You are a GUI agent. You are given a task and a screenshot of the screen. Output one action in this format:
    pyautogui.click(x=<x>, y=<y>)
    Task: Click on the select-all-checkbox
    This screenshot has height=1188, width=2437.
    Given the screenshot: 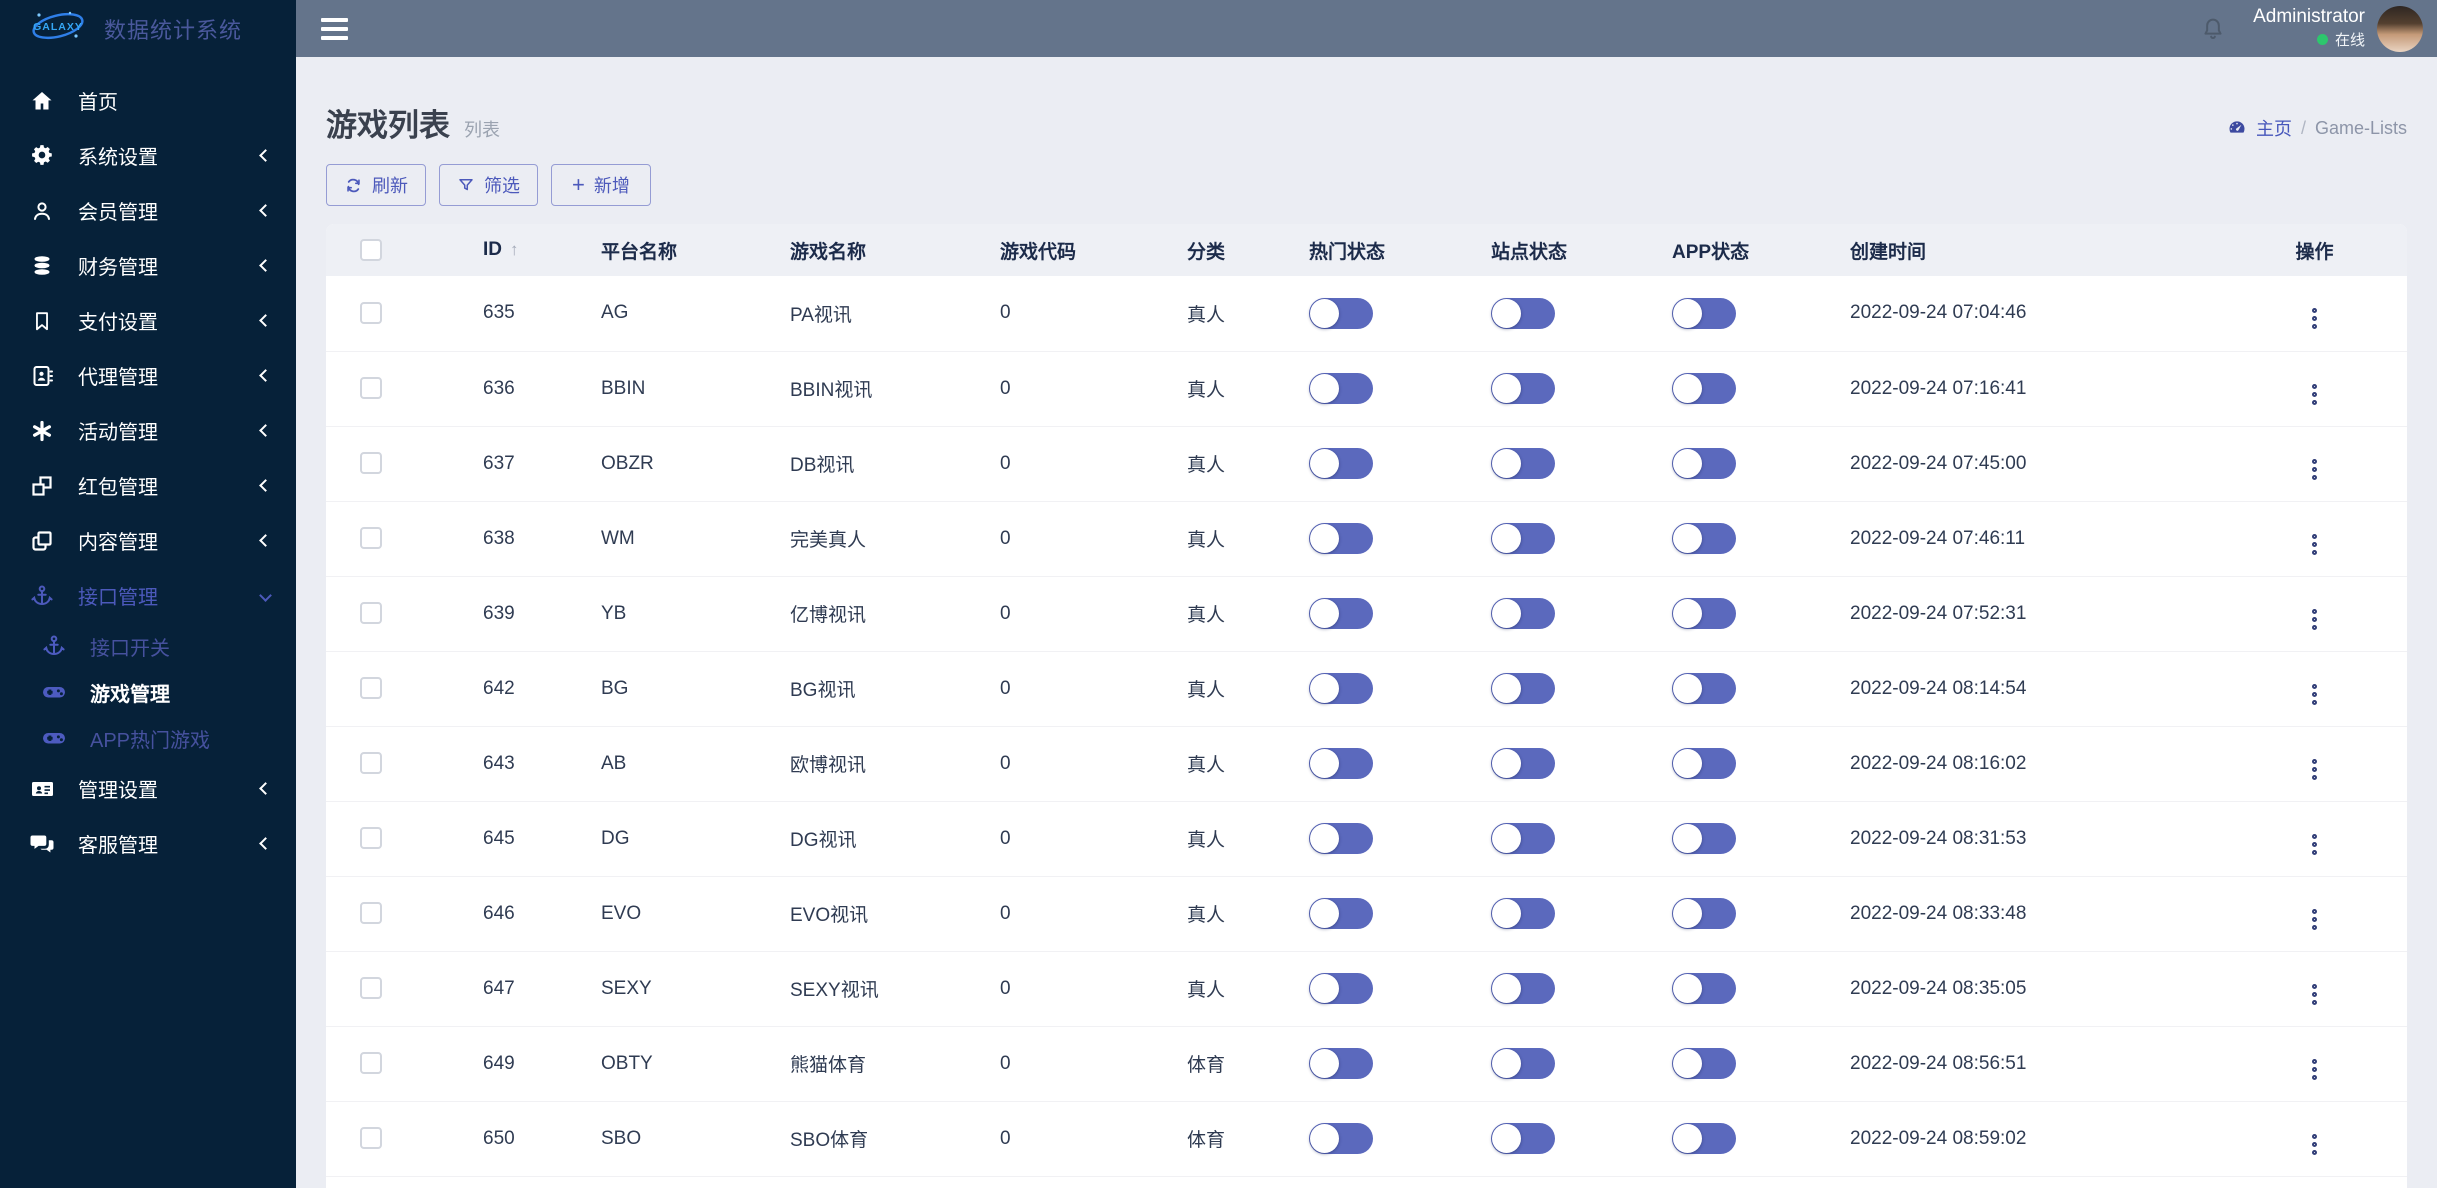 What is the action you would take?
    pyautogui.click(x=371, y=249)
    